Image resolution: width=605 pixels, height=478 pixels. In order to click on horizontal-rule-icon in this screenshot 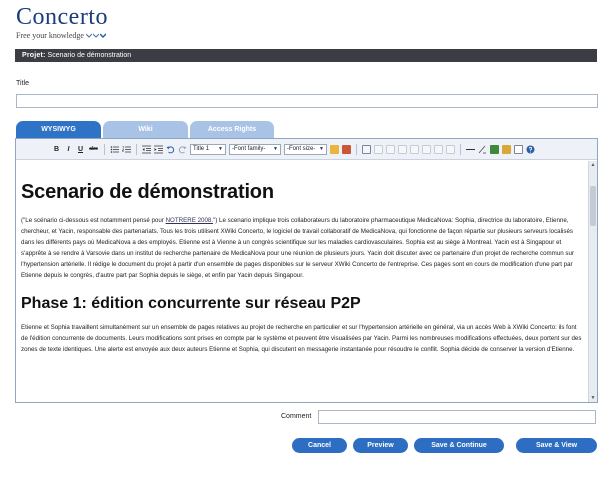, I will do `click(470, 149)`.